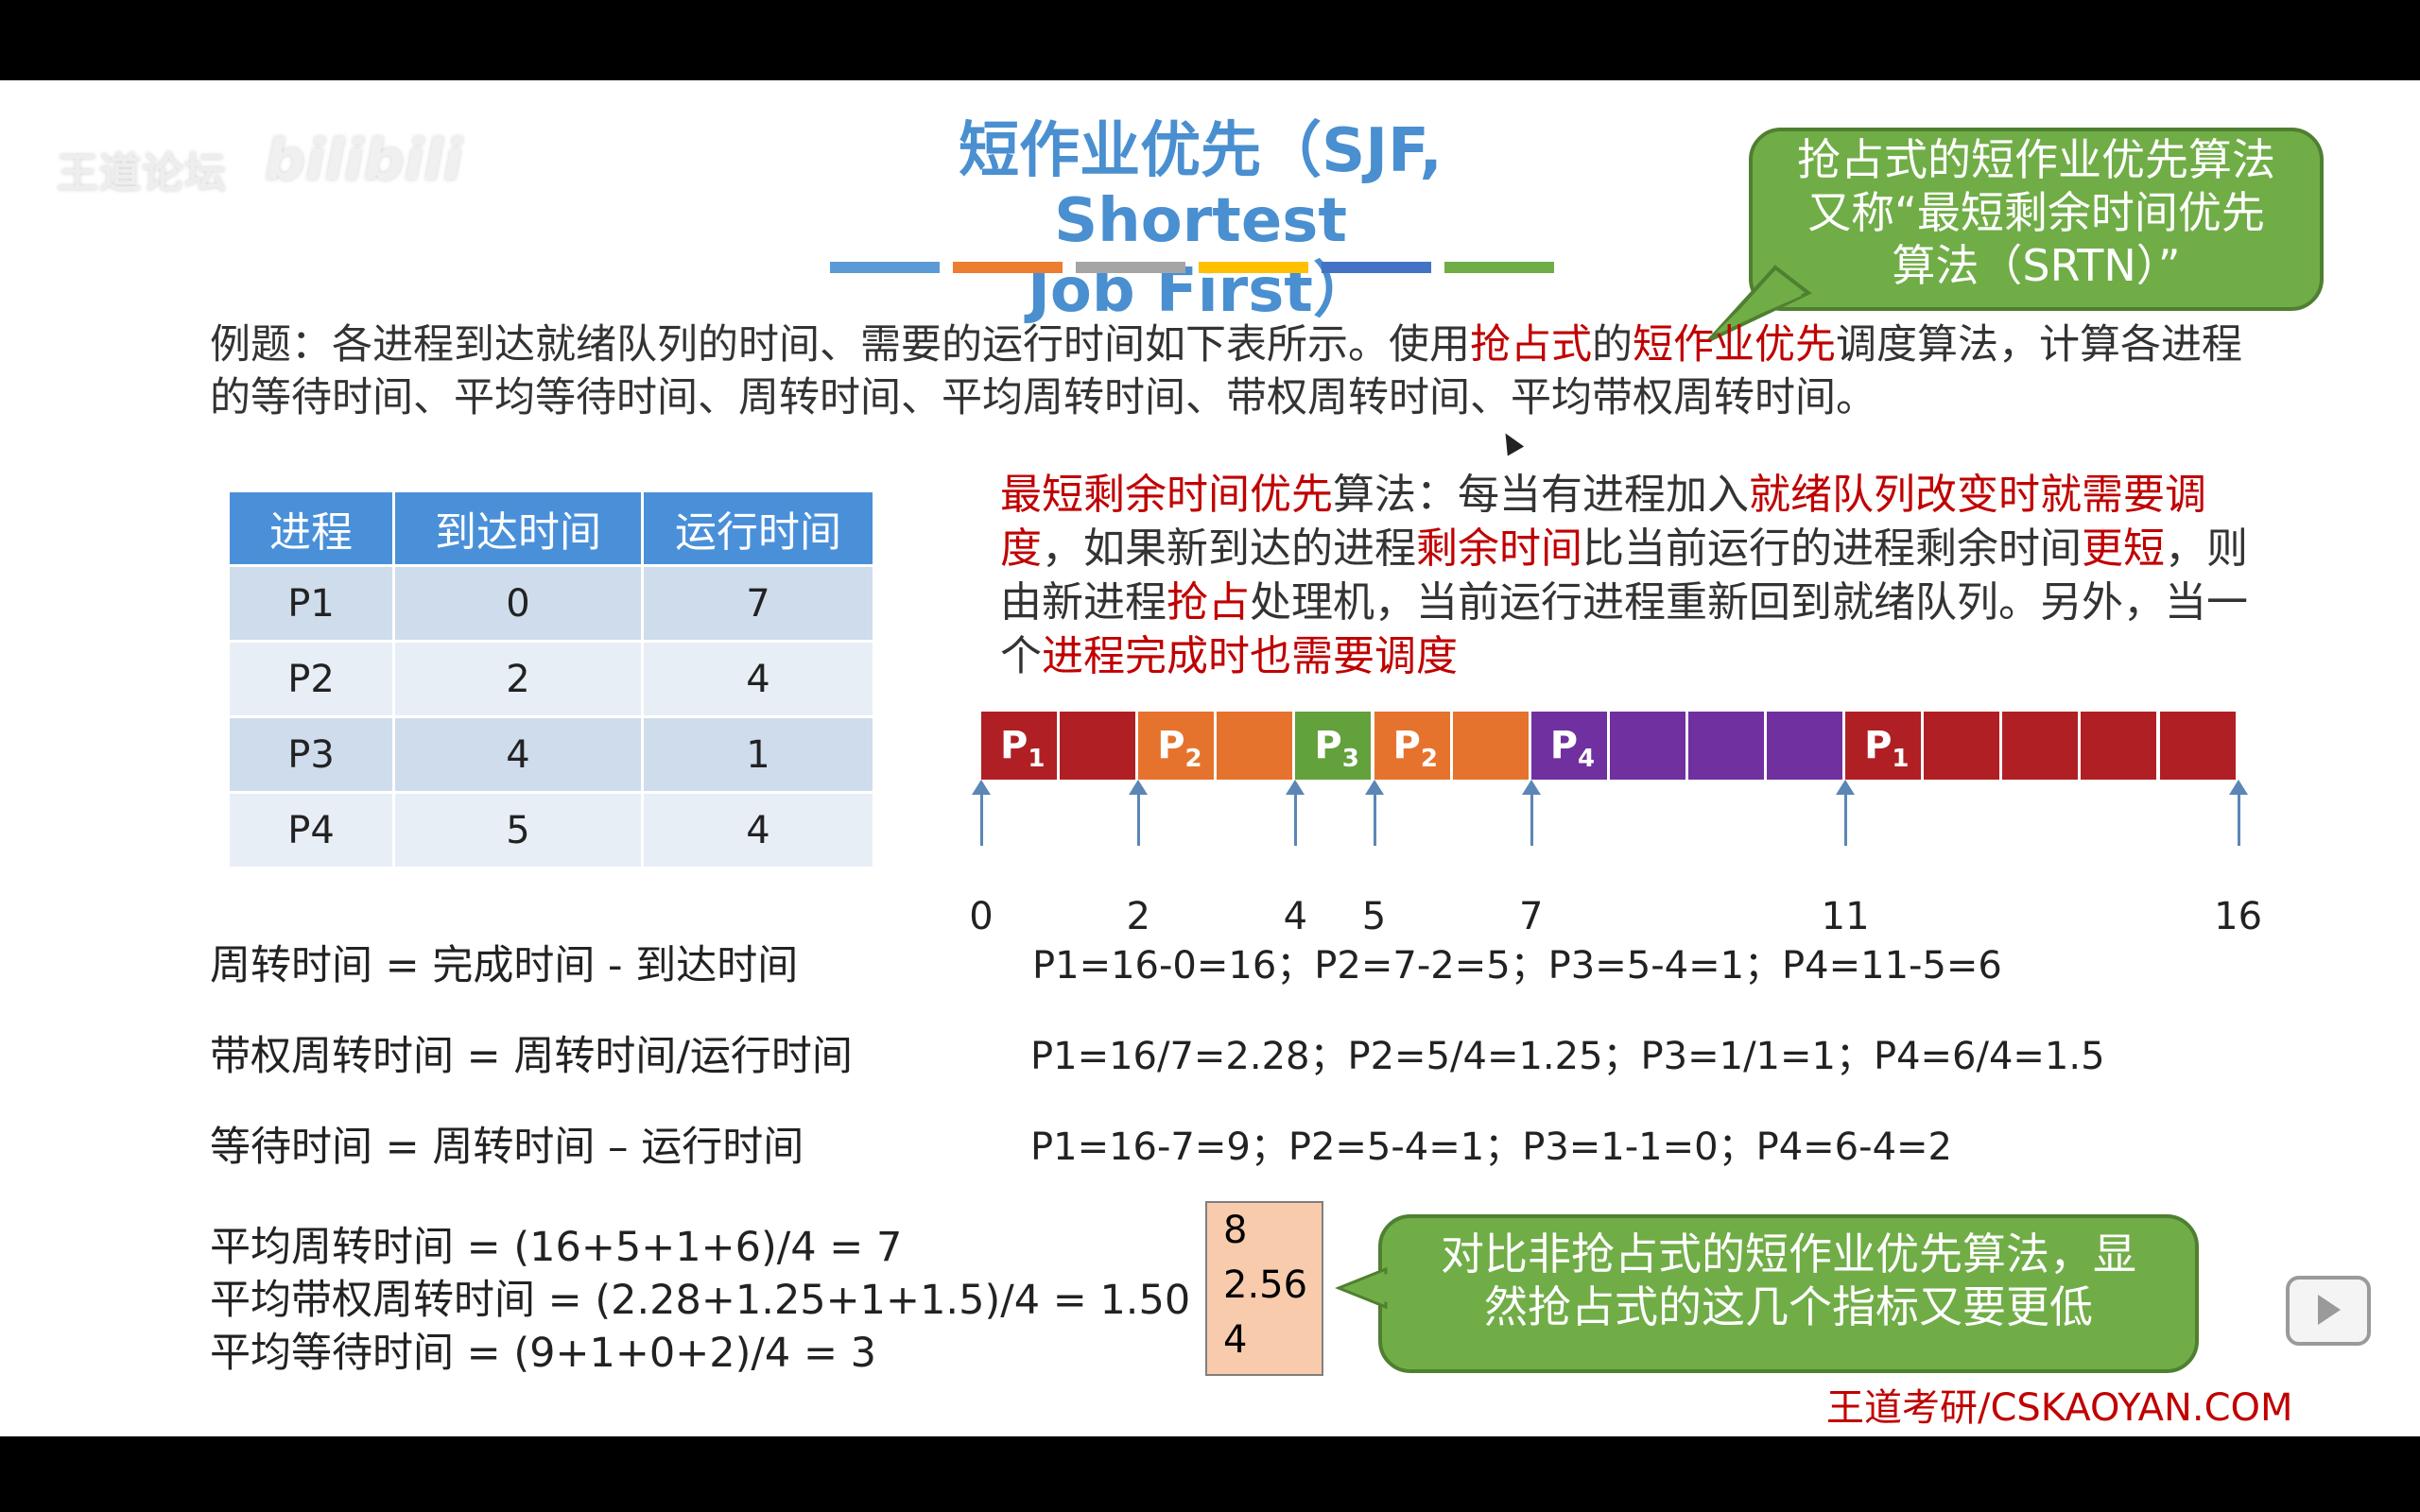 This screenshot has height=1512, width=2420. Describe the element at coordinates (1138, 916) in the screenshot. I see `timeline-tick-label: 2` at that location.